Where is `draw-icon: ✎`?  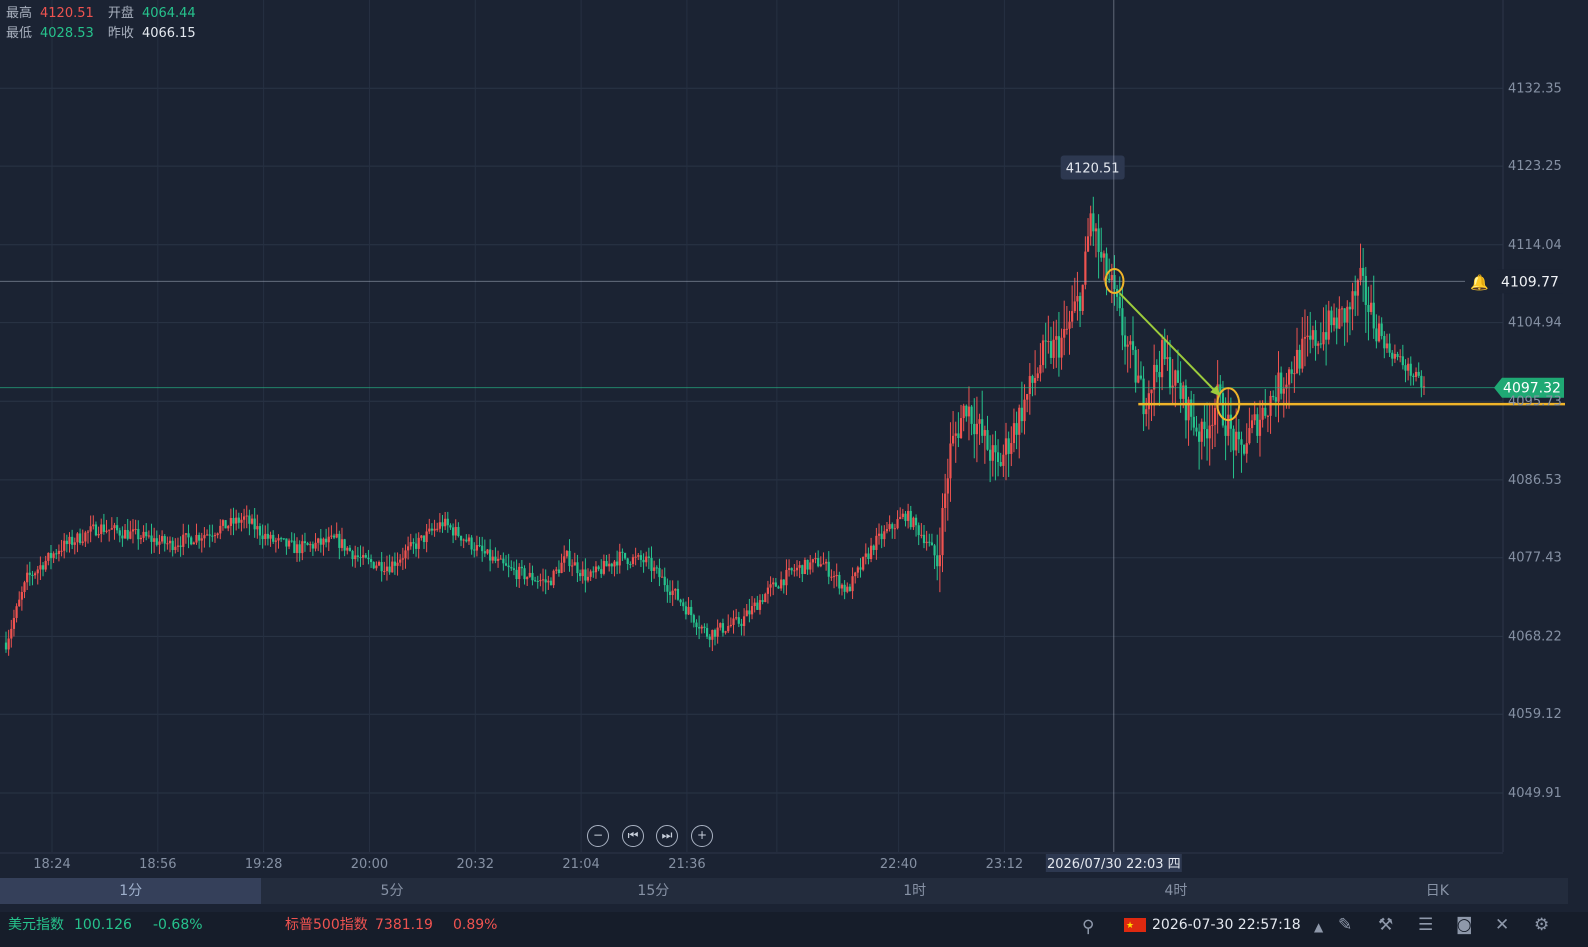
draw-icon: ✎ is located at coordinates (1345, 925).